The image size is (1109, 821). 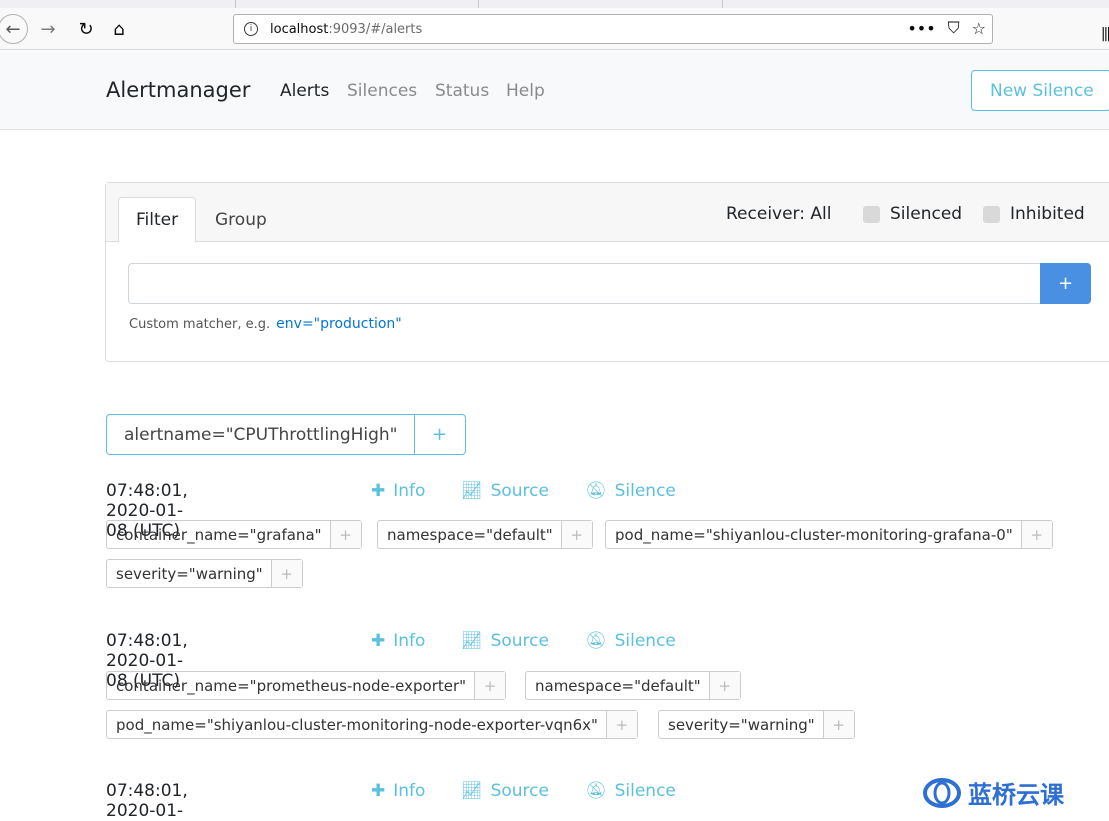 What do you see at coordinates (86, 29) in the screenshot?
I see `reload-icon: ↻` at bounding box center [86, 29].